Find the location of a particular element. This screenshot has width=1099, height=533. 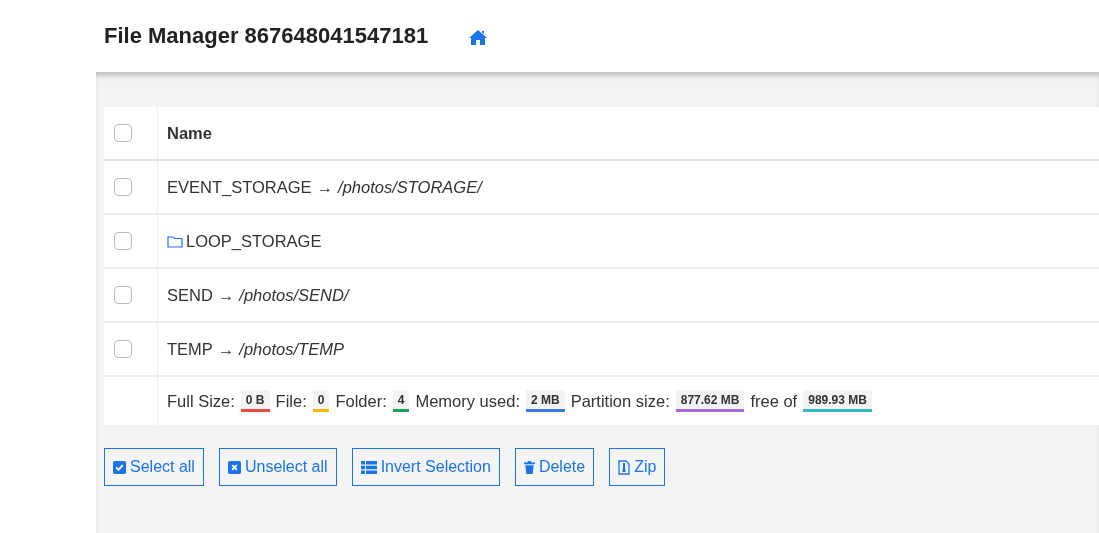

file-icon is located at coordinates (624, 467).